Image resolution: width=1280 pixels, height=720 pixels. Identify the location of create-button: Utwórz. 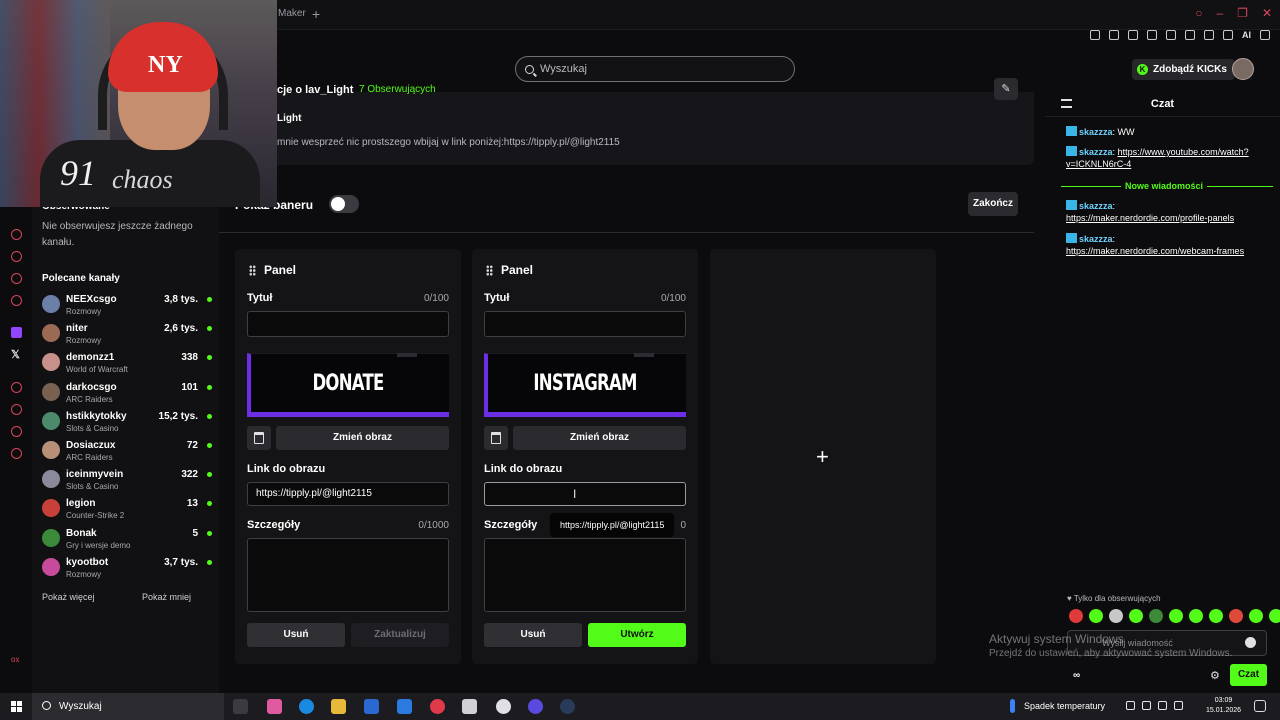
(637, 635).